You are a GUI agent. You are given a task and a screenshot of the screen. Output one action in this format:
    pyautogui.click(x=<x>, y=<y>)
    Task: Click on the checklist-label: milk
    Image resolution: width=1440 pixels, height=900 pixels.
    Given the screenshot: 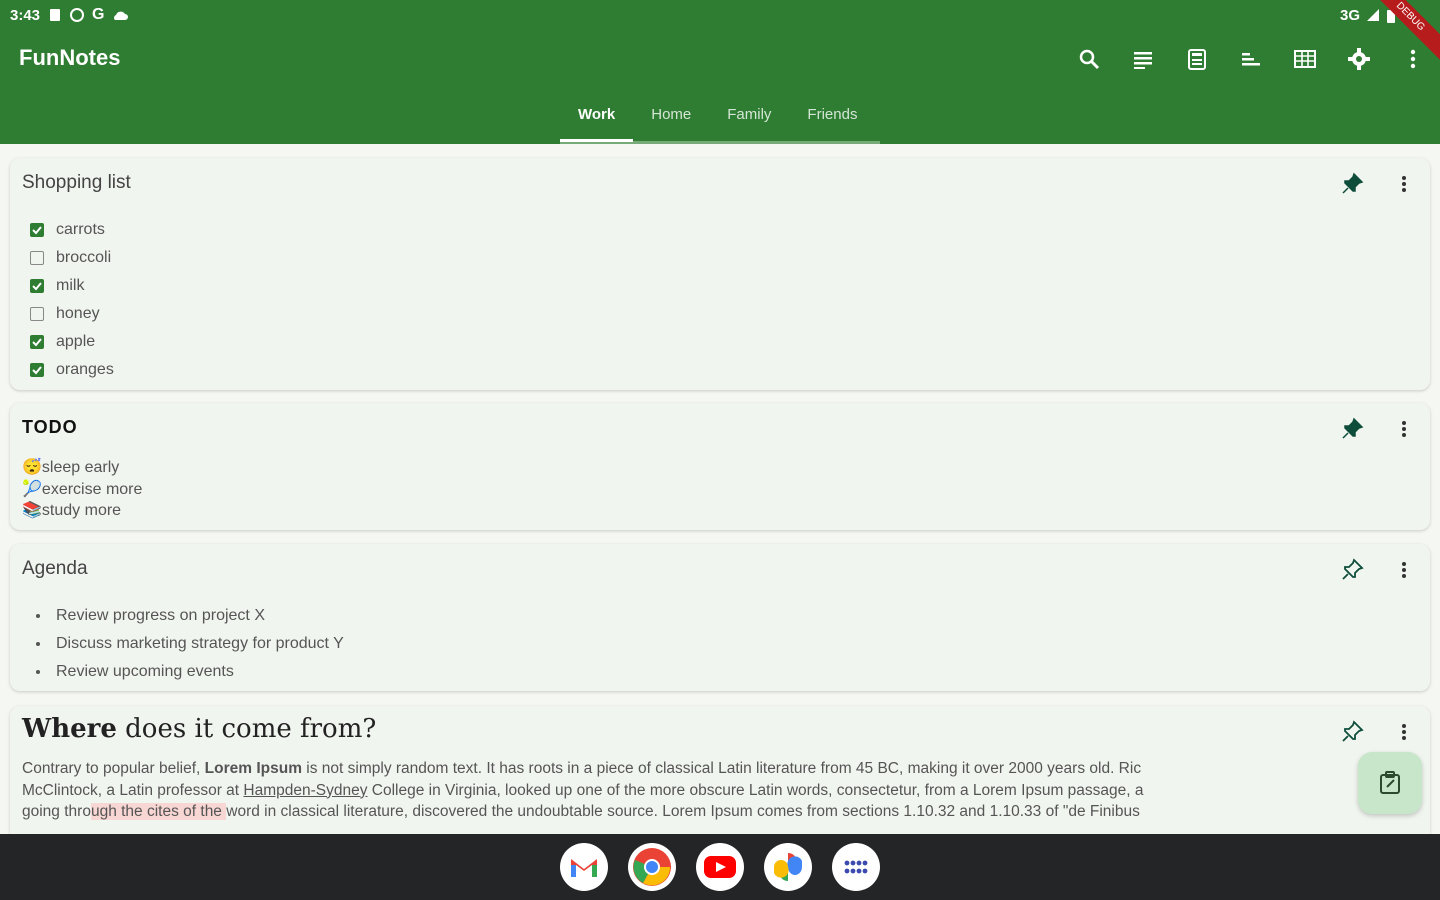 What is the action you would take?
    pyautogui.click(x=70, y=285)
    